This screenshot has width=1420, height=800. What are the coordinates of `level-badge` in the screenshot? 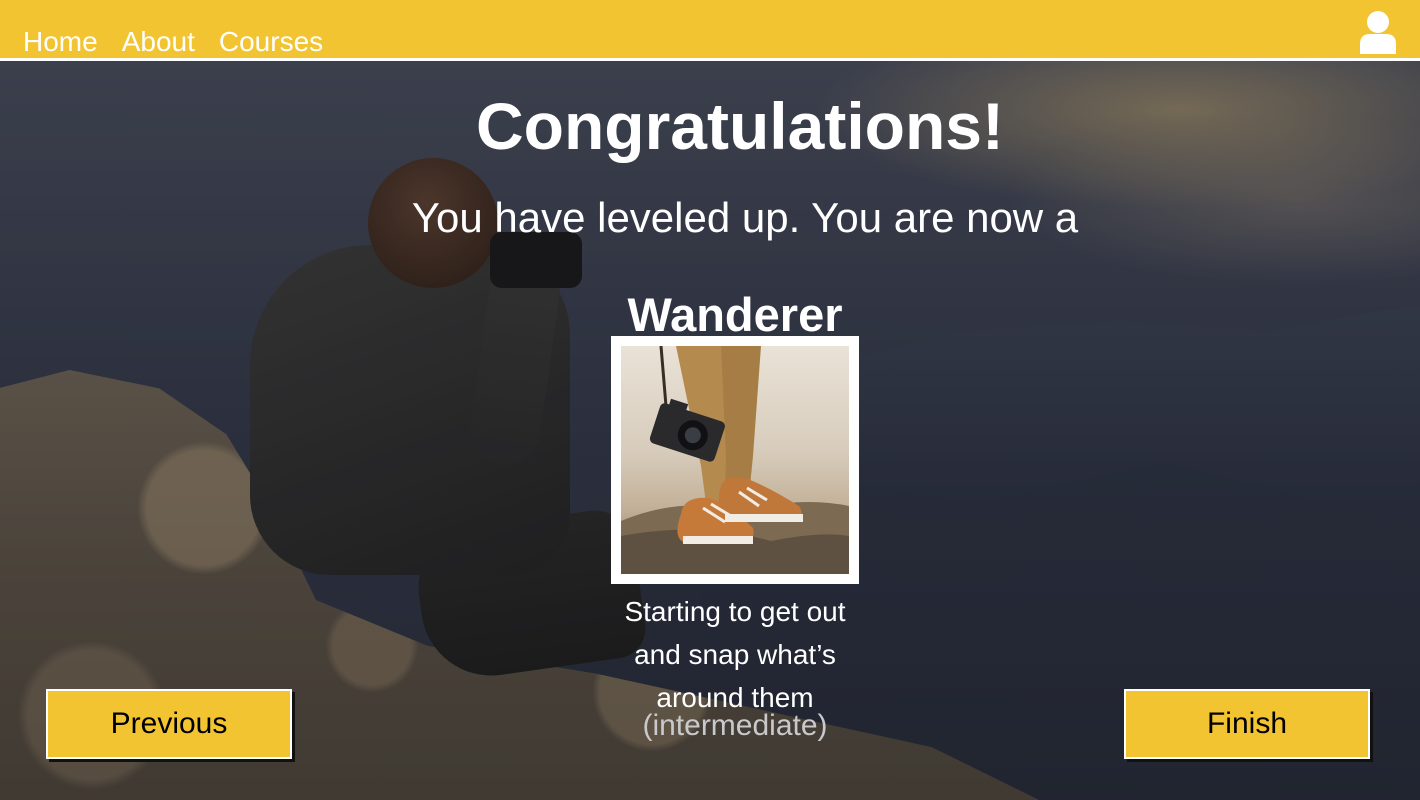 It's located at (735, 460).